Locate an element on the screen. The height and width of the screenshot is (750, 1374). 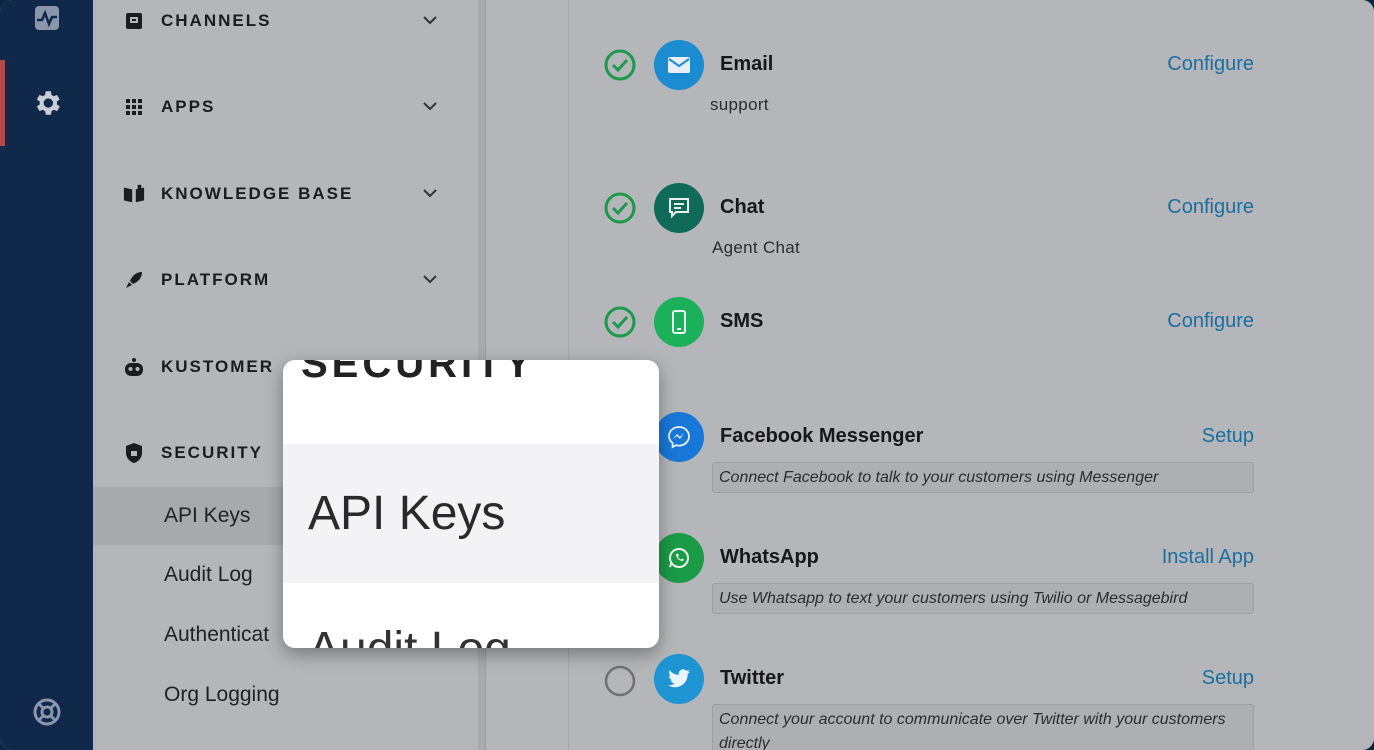
sidebar-item-org-logging: Org Logging is located at coordinates (285, 695).